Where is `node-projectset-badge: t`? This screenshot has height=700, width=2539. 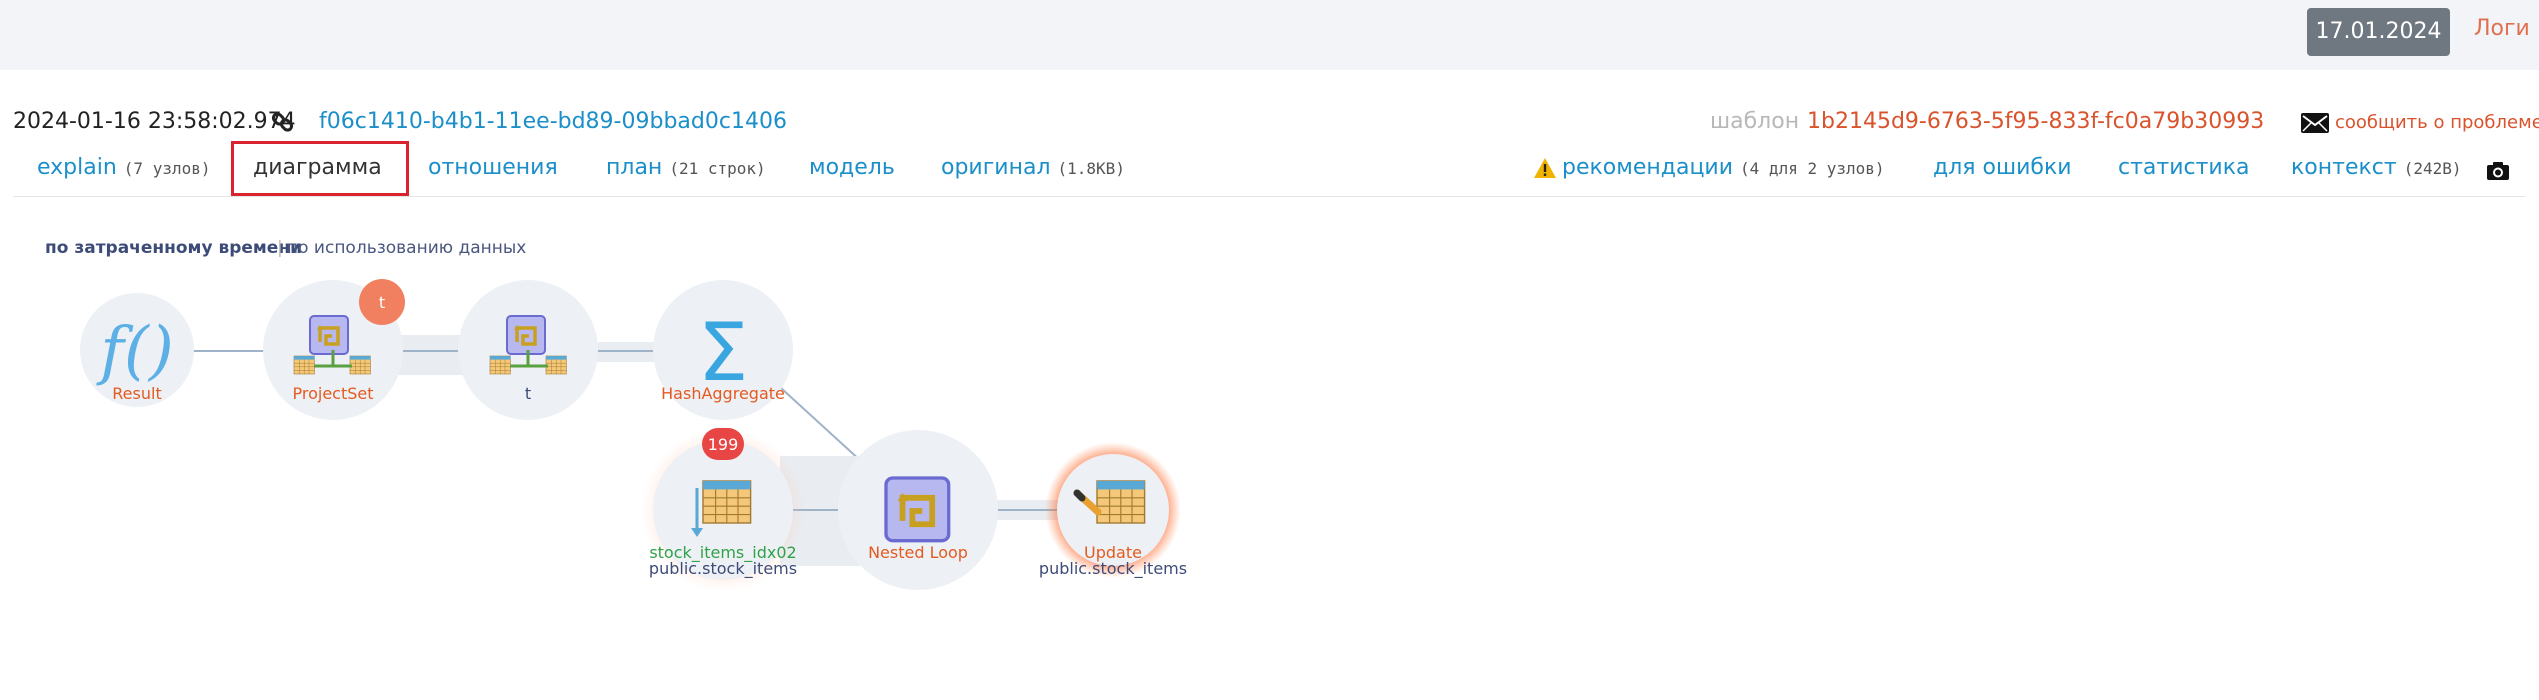
node-projectset-badge: t is located at coordinates (382, 302).